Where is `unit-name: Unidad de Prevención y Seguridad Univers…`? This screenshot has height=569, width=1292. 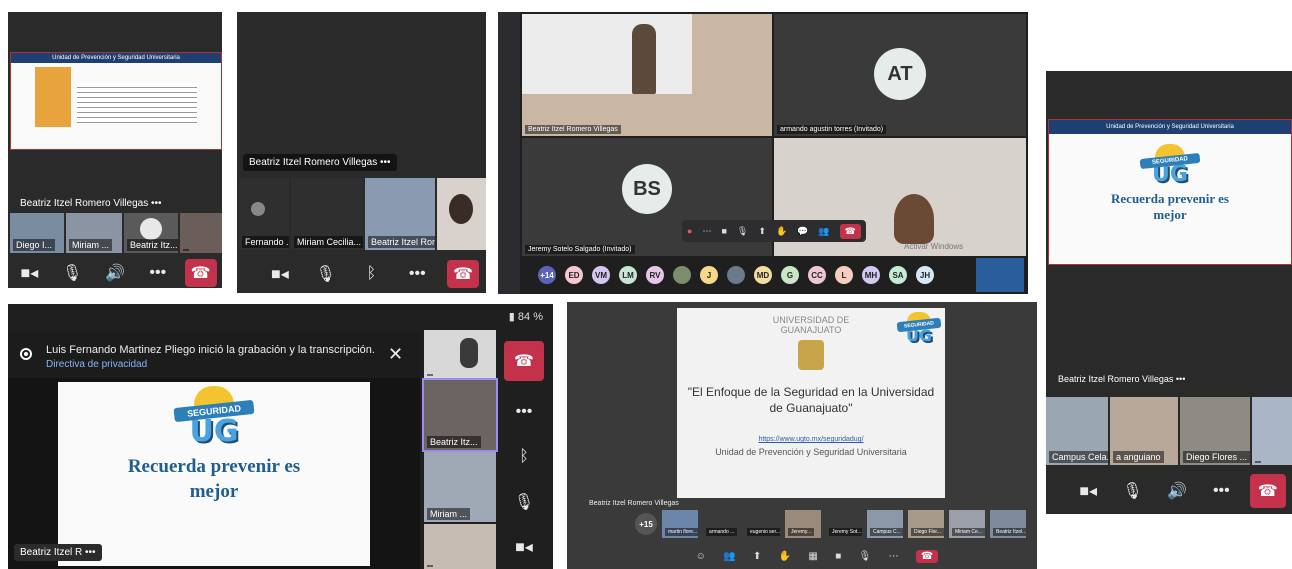 unit-name: Unidad de Prevención y Seguridad Univers… is located at coordinates (811, 452).